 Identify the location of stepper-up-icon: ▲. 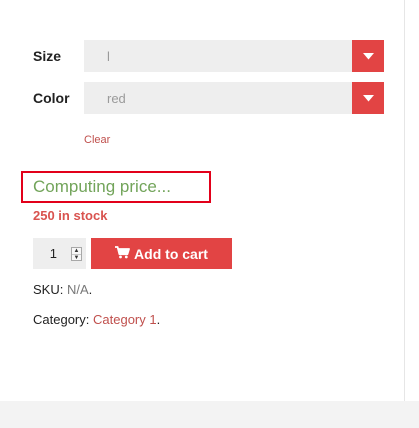
(76, 251).